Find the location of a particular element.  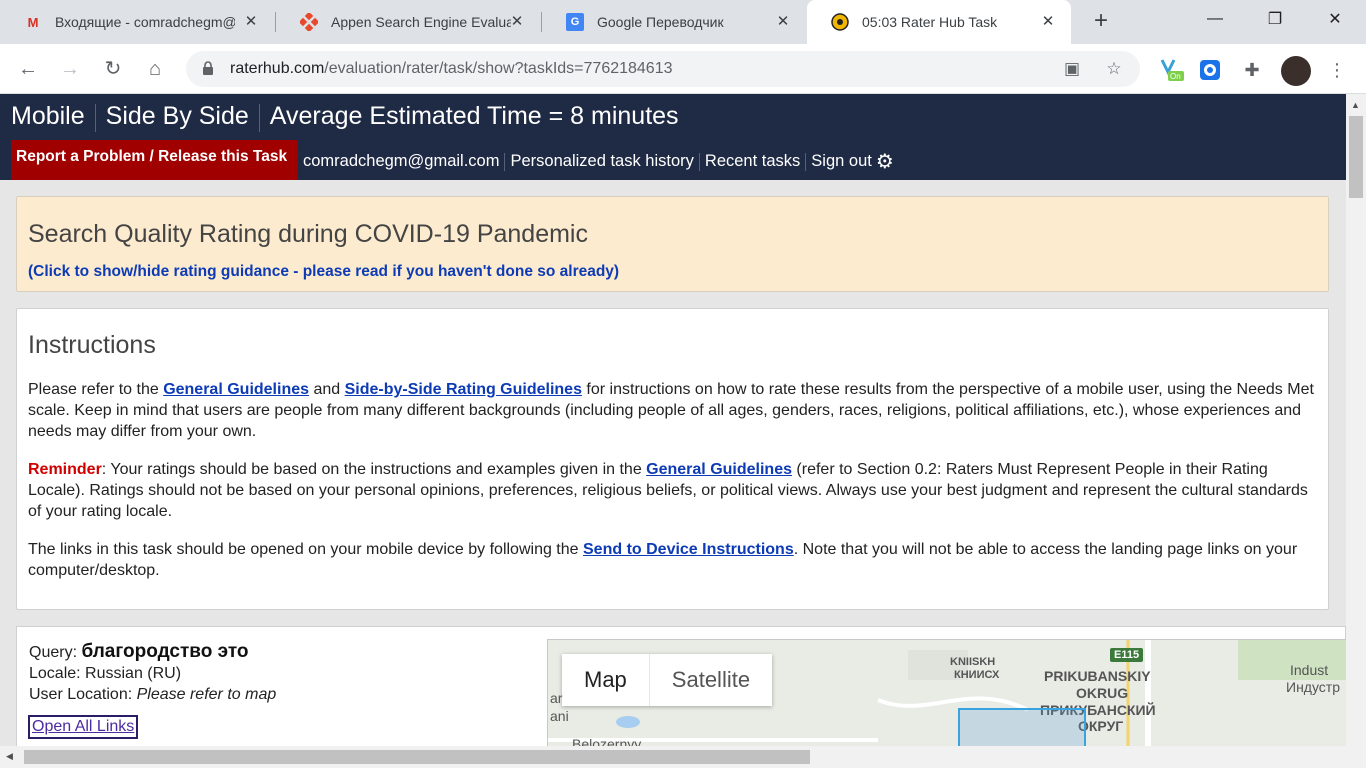

maximize-button: ❐ is located at coordinates (1275, 19).